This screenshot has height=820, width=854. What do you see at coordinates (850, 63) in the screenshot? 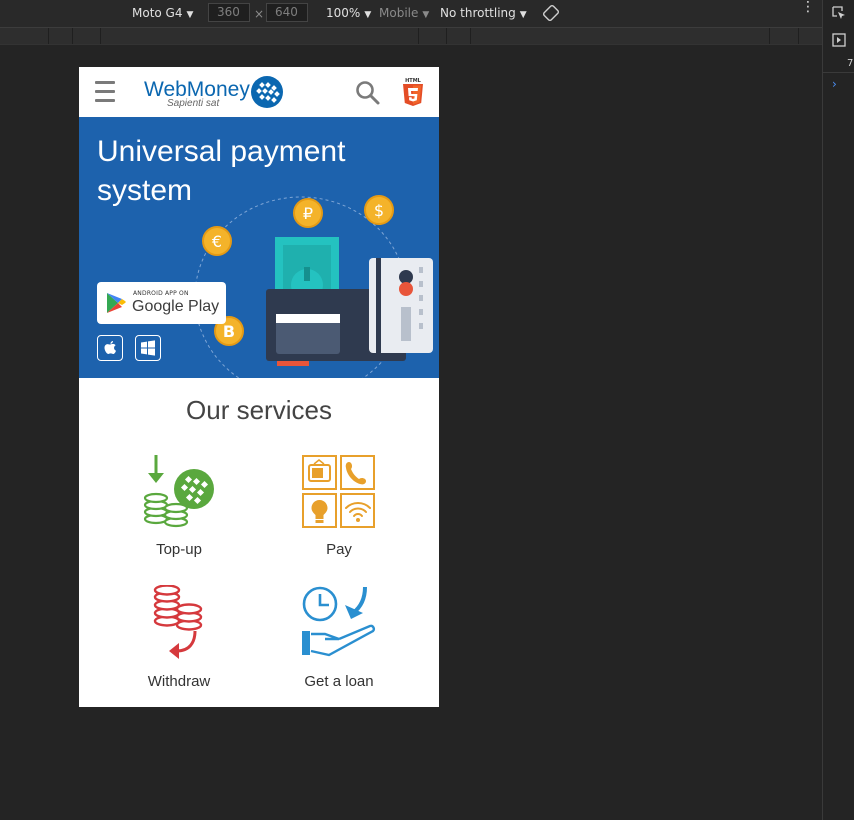
I see `side-counter: 7` at bounding box center [850, 63].